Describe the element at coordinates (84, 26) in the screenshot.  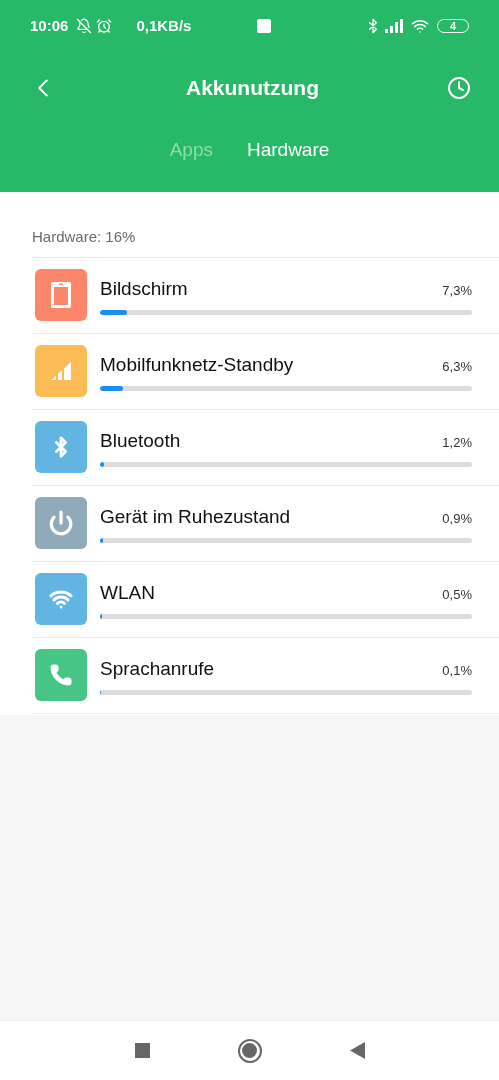
I see `muted-bell-icon` at that location.